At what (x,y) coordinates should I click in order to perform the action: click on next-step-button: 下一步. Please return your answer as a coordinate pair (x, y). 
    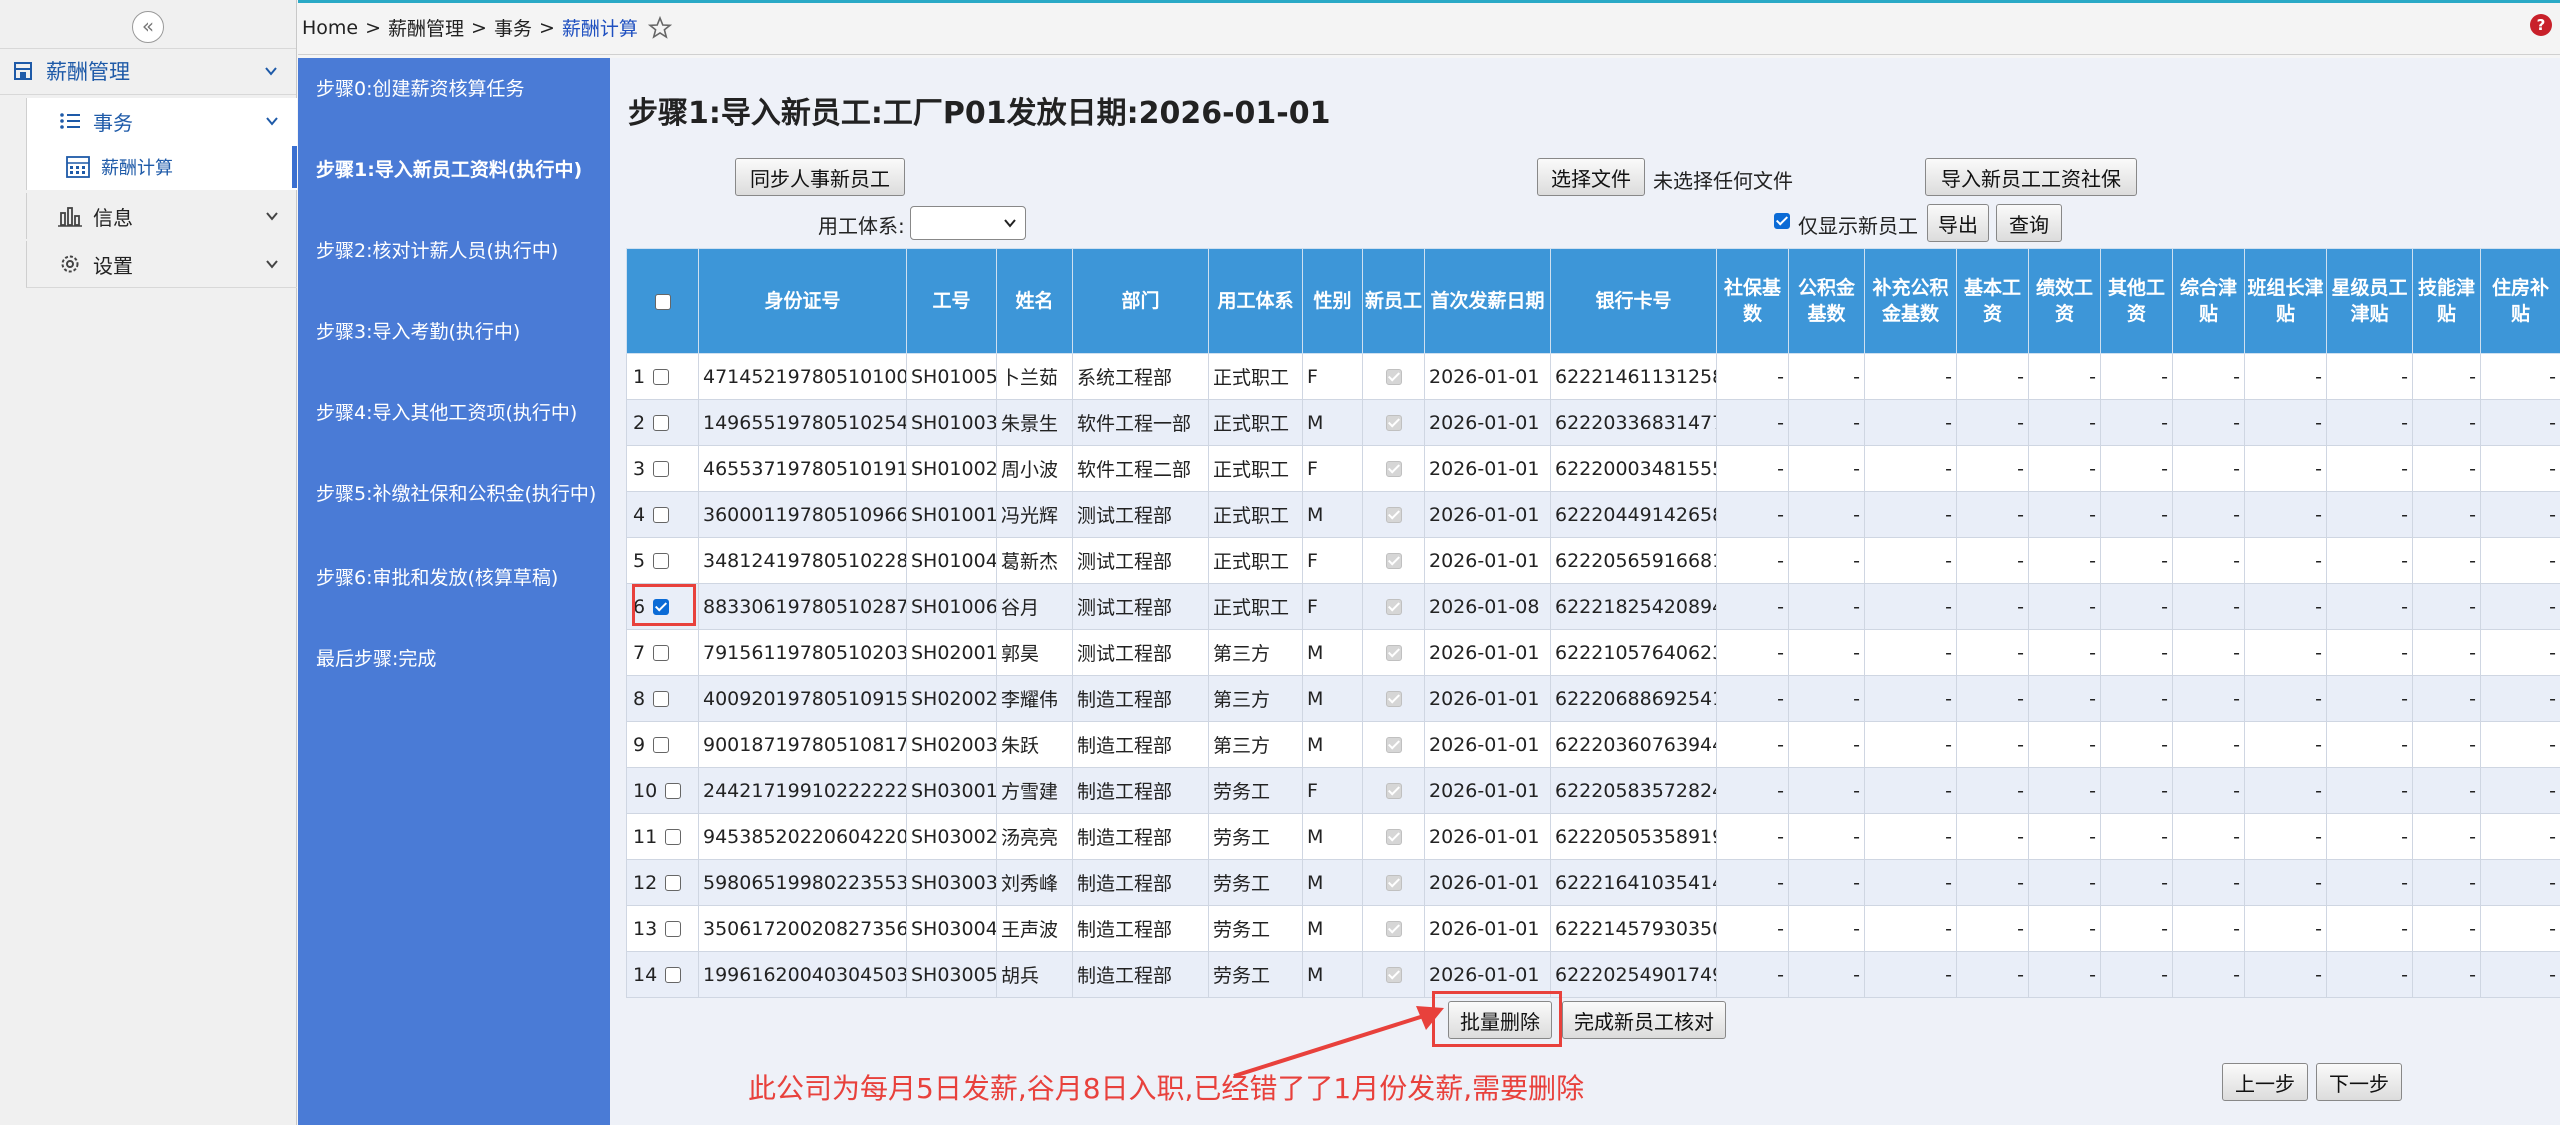
    Looking at the image, I should click on (2359, 1082).